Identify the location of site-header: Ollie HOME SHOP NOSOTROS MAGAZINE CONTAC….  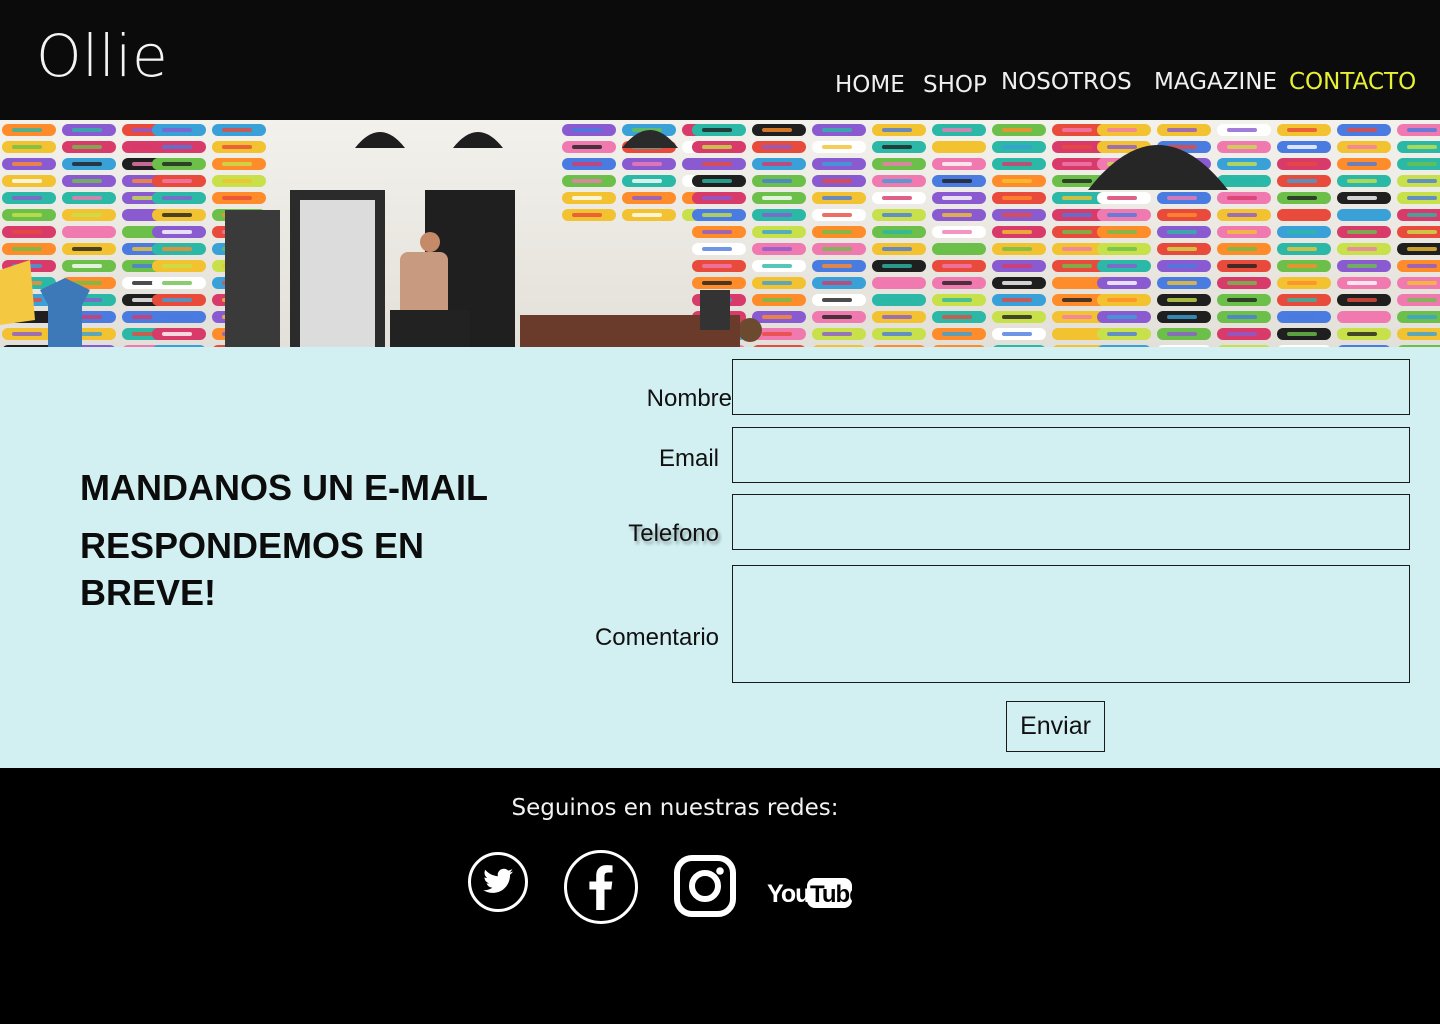
(720, 60).